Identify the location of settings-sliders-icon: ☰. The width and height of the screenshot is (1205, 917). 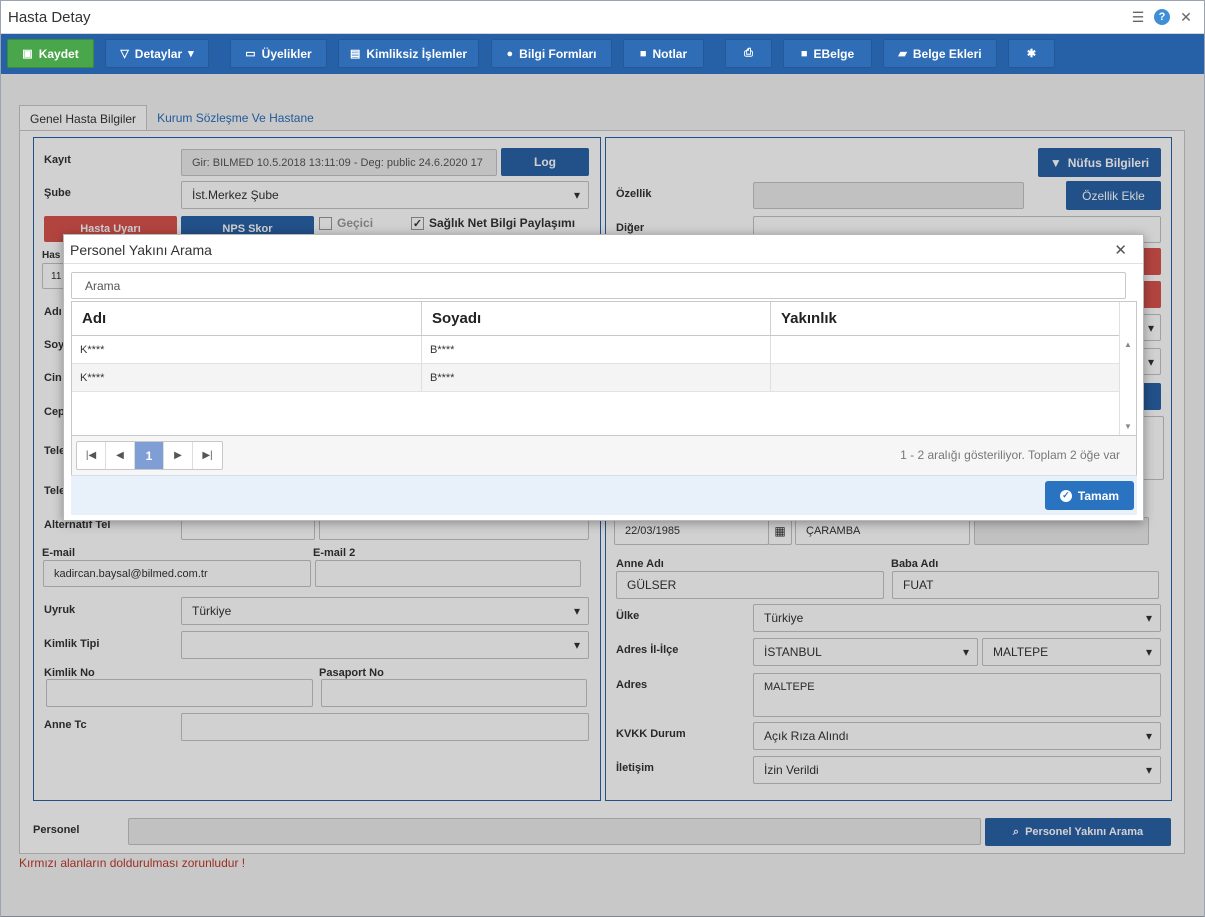
(1138, 17).